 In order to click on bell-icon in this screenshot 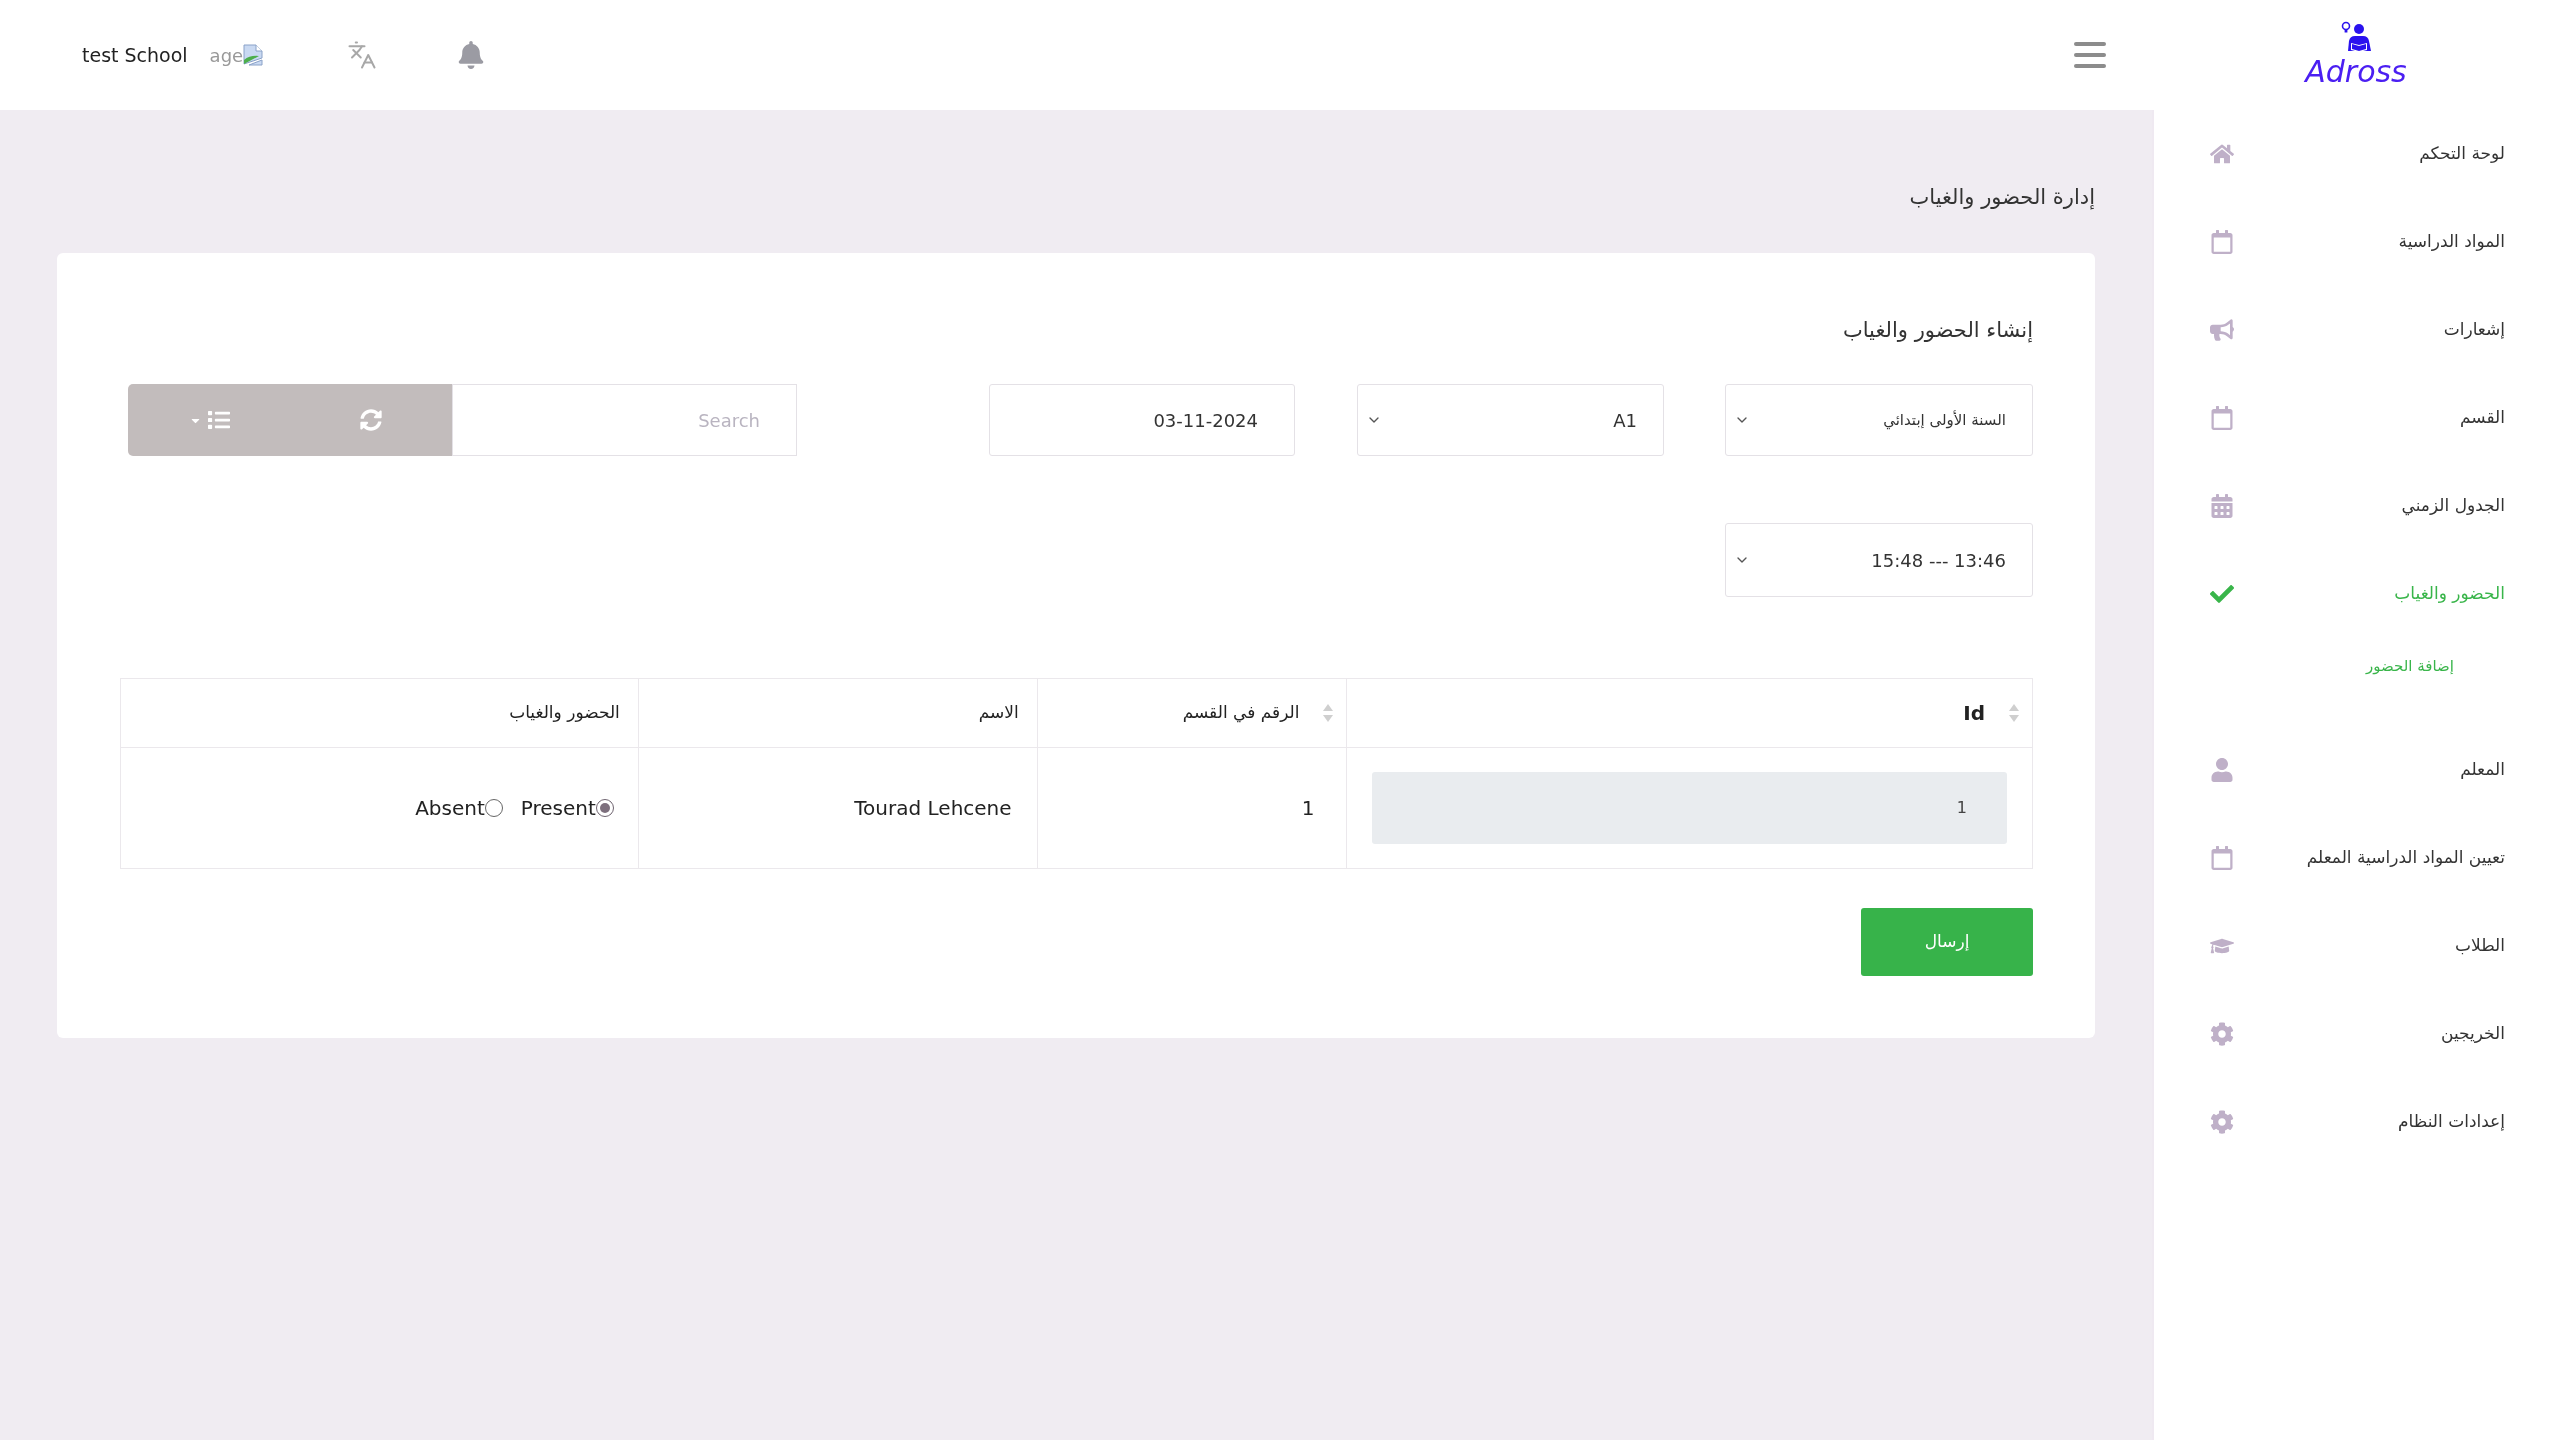, I will do `click(471, 55)`.